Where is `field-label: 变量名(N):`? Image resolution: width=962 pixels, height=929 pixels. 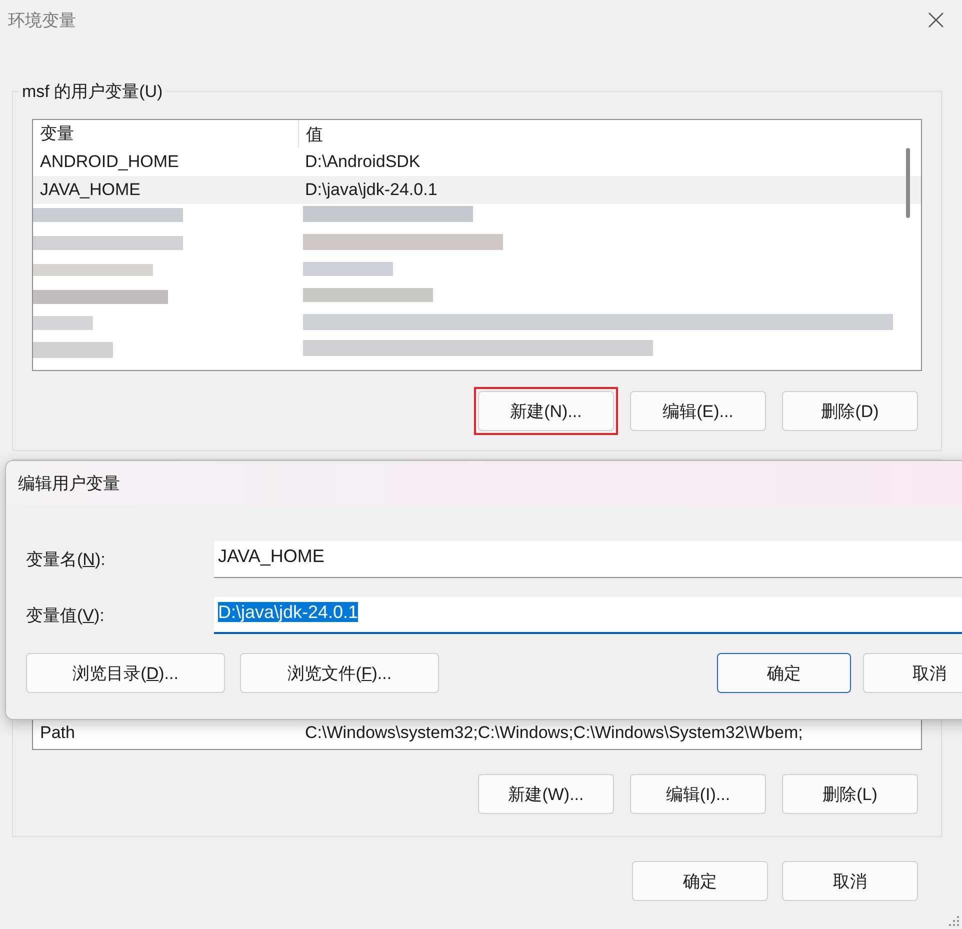
field-label: 变量名(N): is located at coordinates (66, 560).